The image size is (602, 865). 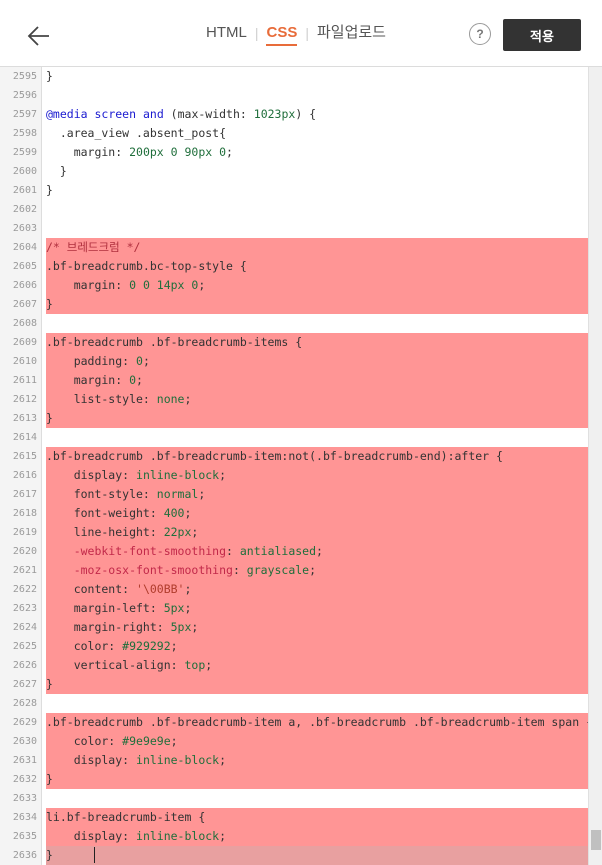 I want to click on code-token: 400, so click(x=174, y=513).